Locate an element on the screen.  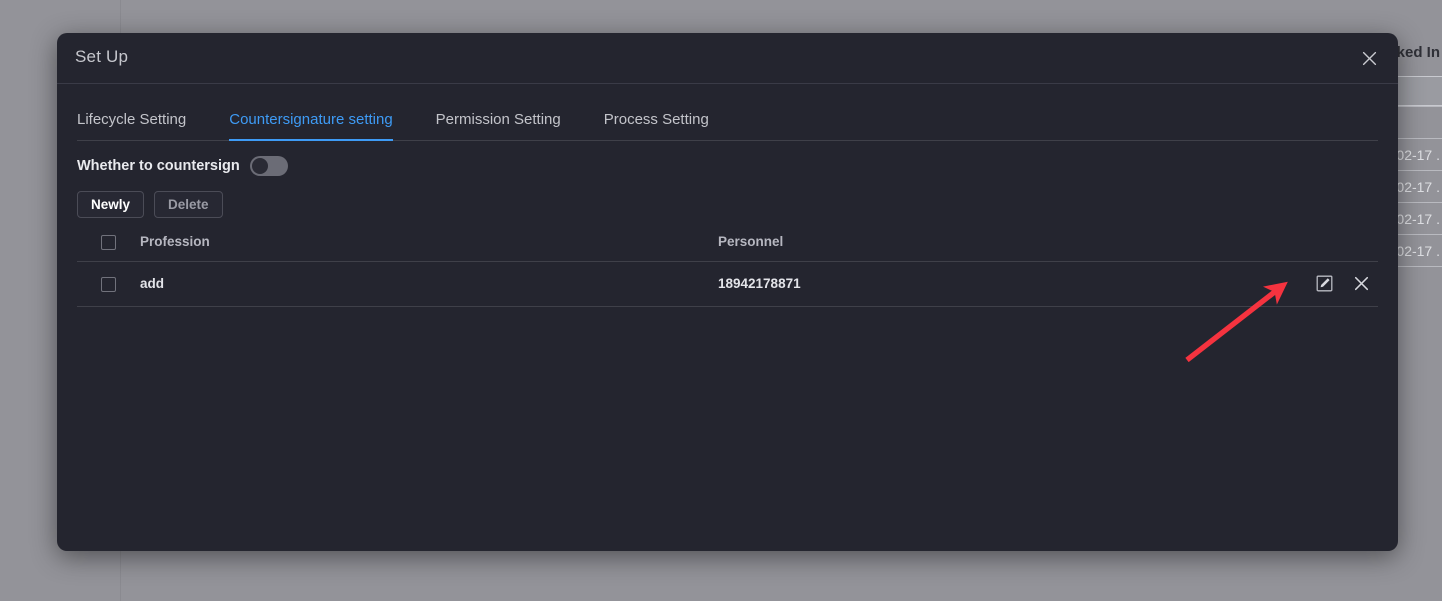
table-header-row: Profession Personnel is located at coordinates (727, 248).